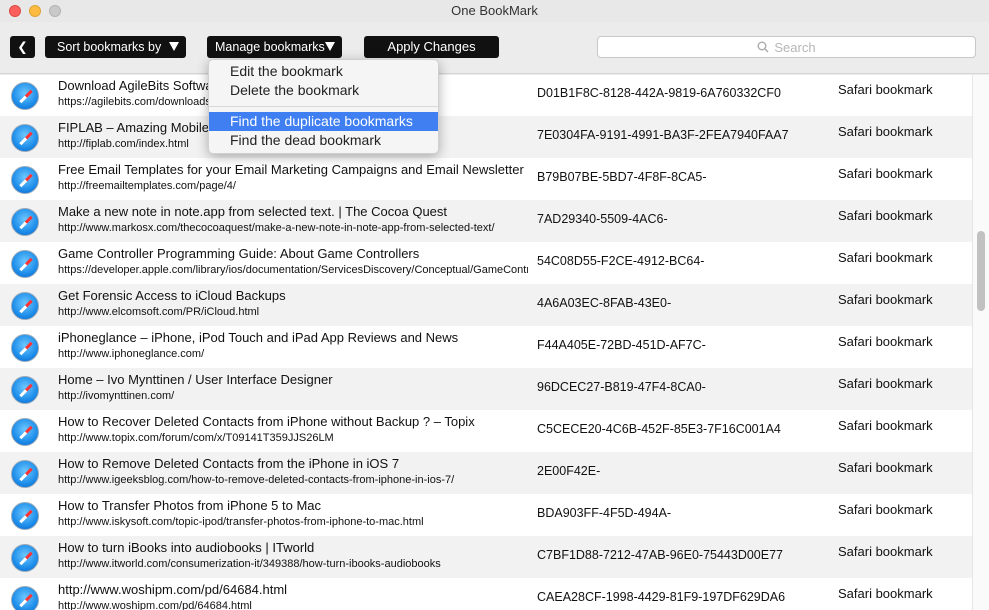 The height and width of the screenshot is (610, 989). Describe the element at coordinates (155, 605) in the screenshot. I see `bookmark-url: http://www.woshipm.com/pd/64684.html` at that location.